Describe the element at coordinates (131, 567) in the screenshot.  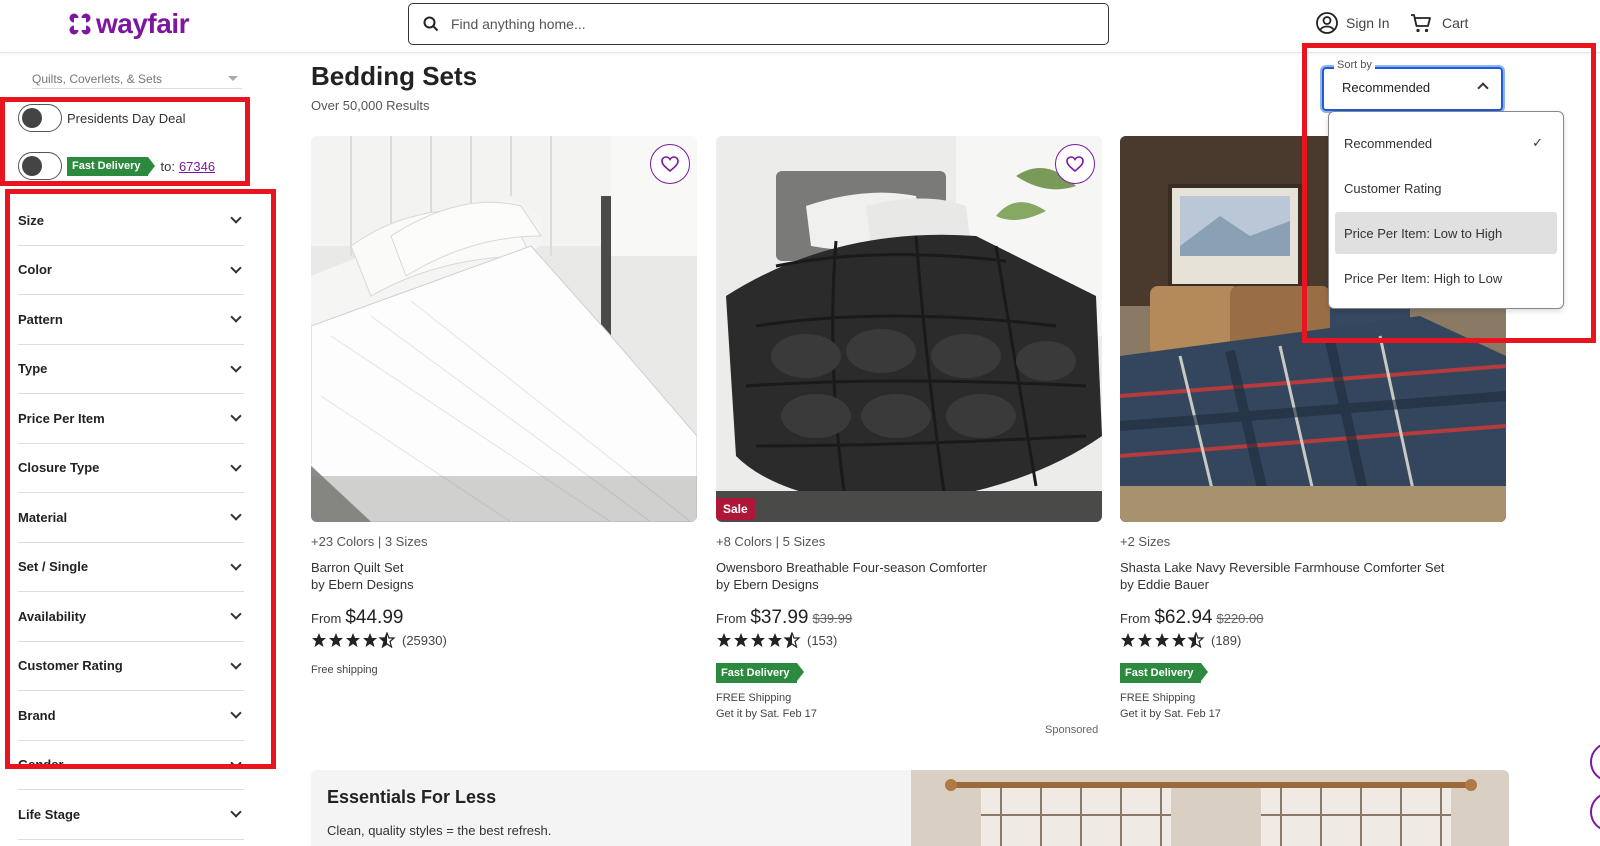
I see `filter-set-single: Set / Single` at that location.